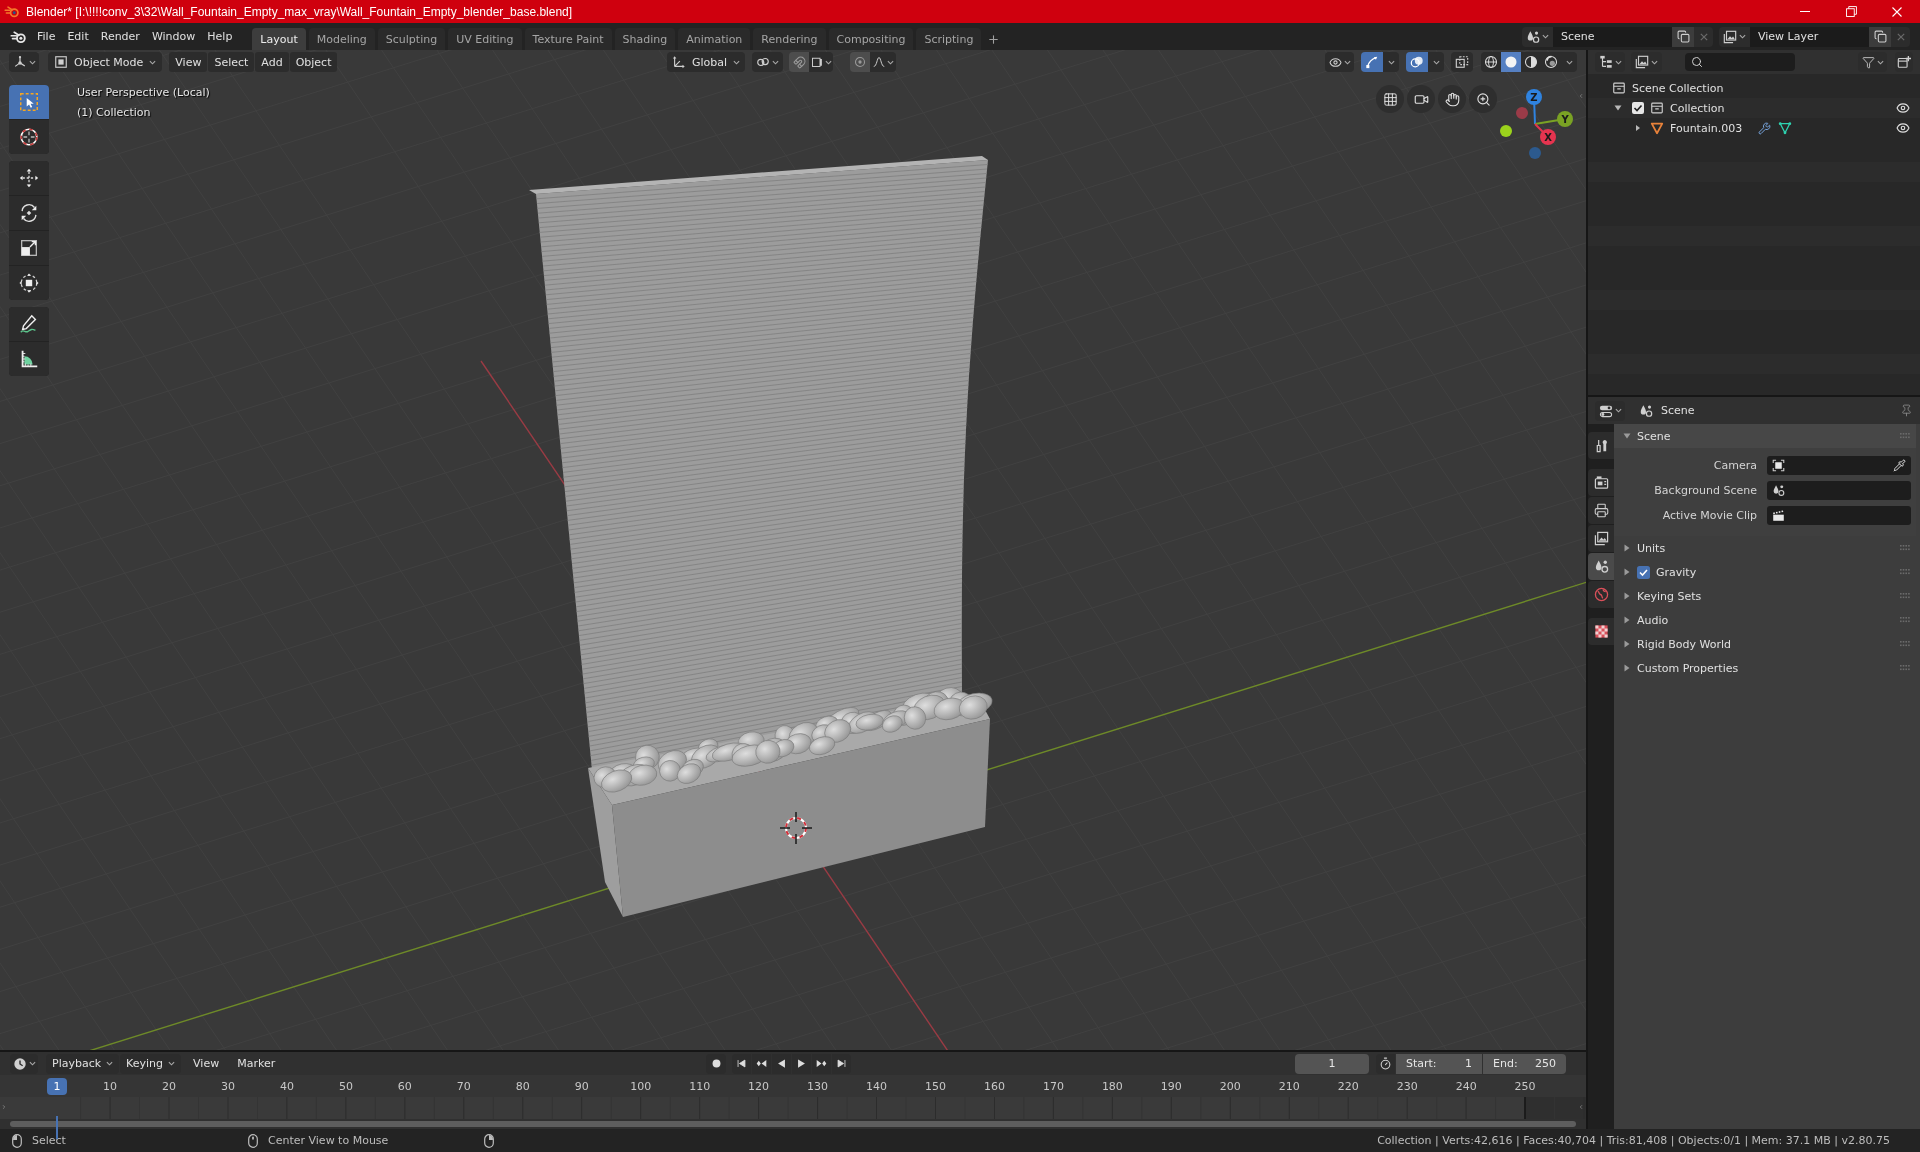  What do you see at coordinates (1417, 62) in the screenshot?
I see `overlay-toggle` at bounding box center [1417, 62].